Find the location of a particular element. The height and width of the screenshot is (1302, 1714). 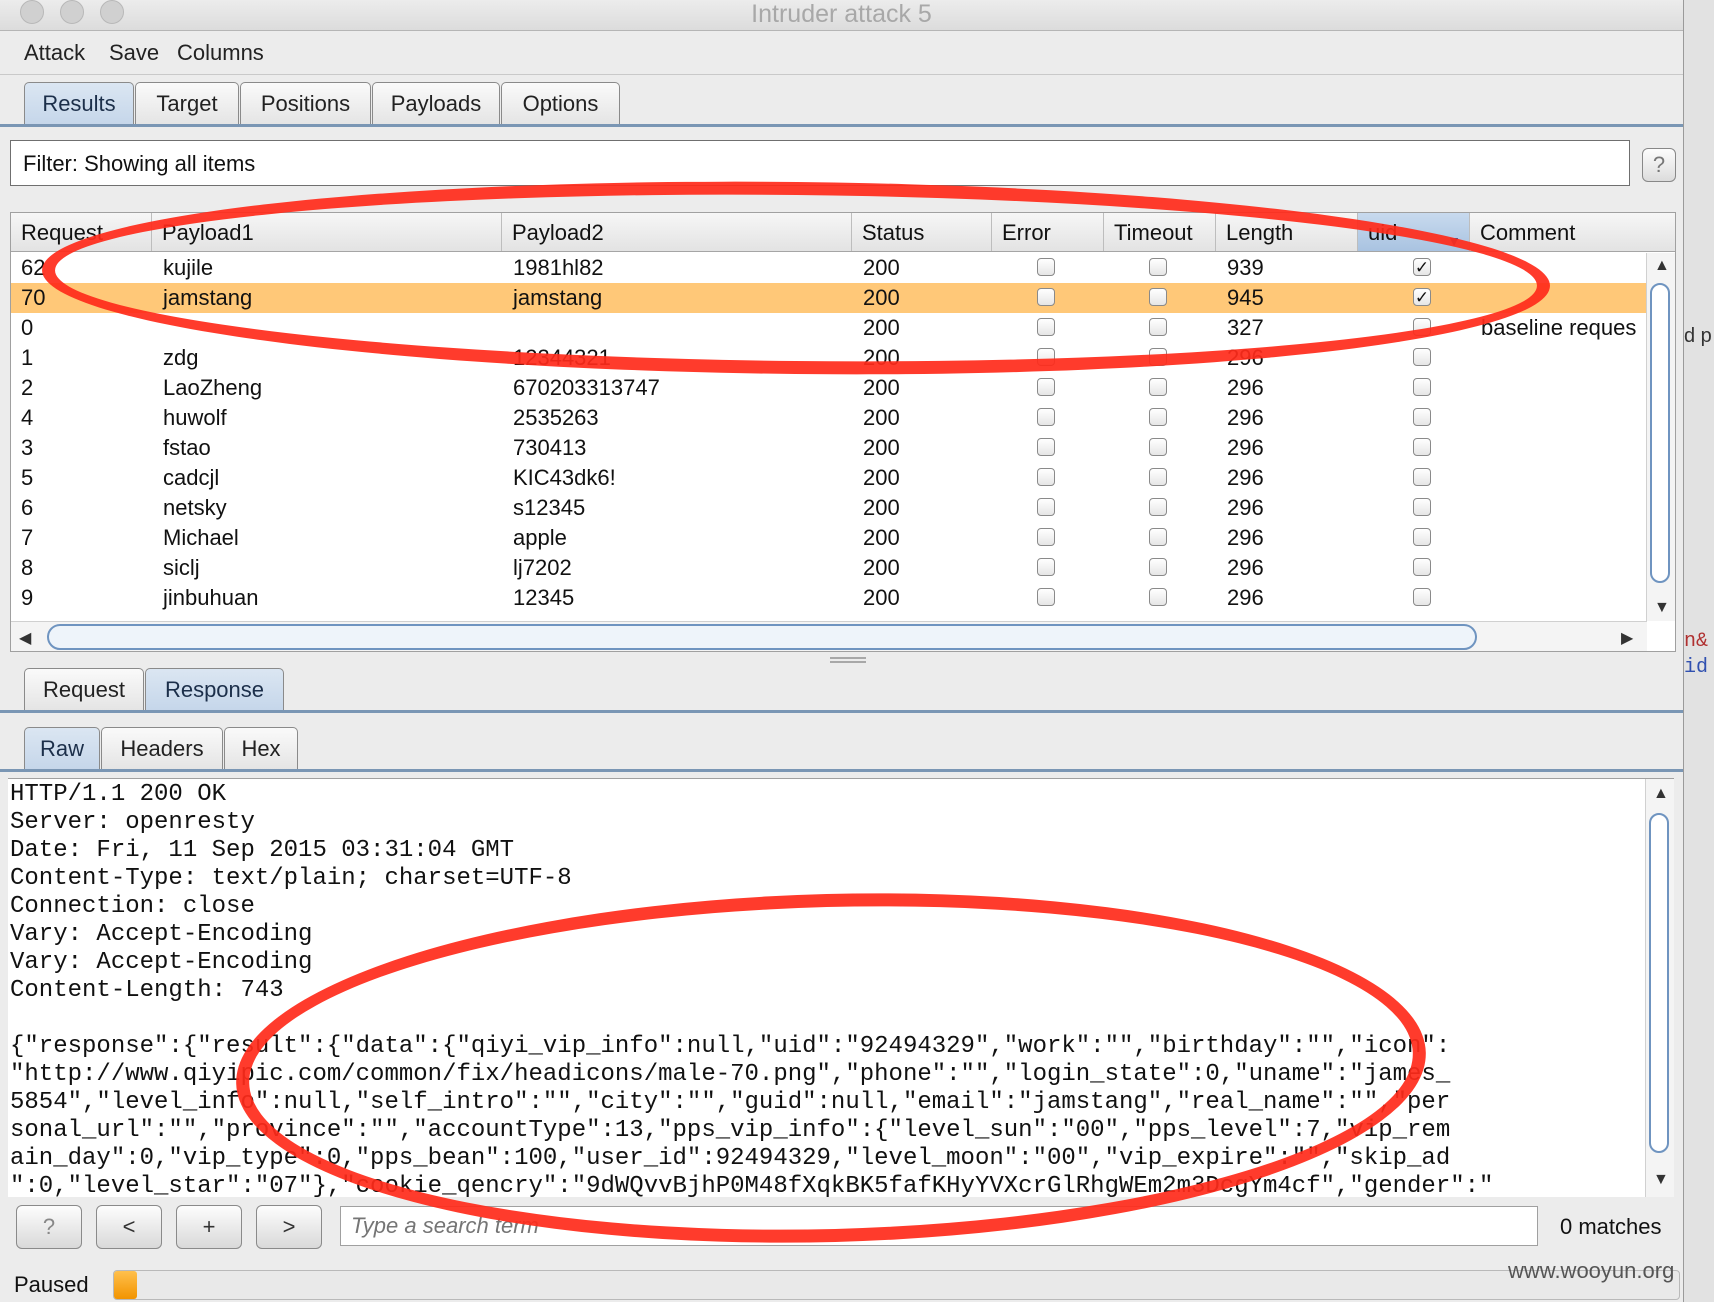

pane-splitter-handle is located at coordinates (848, 660).